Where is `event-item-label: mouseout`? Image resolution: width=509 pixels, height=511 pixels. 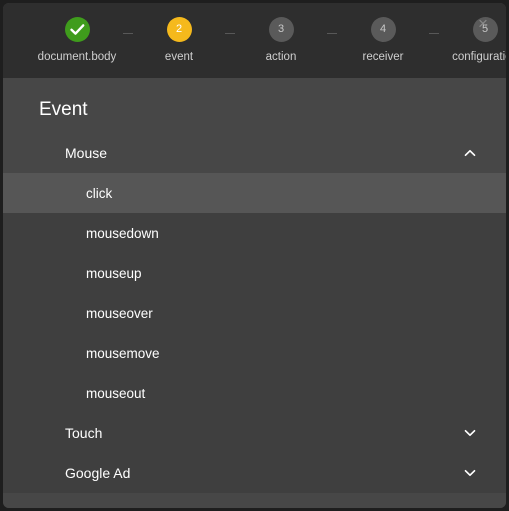 event-item-label: mouseout is located at coordinates (116, 393).